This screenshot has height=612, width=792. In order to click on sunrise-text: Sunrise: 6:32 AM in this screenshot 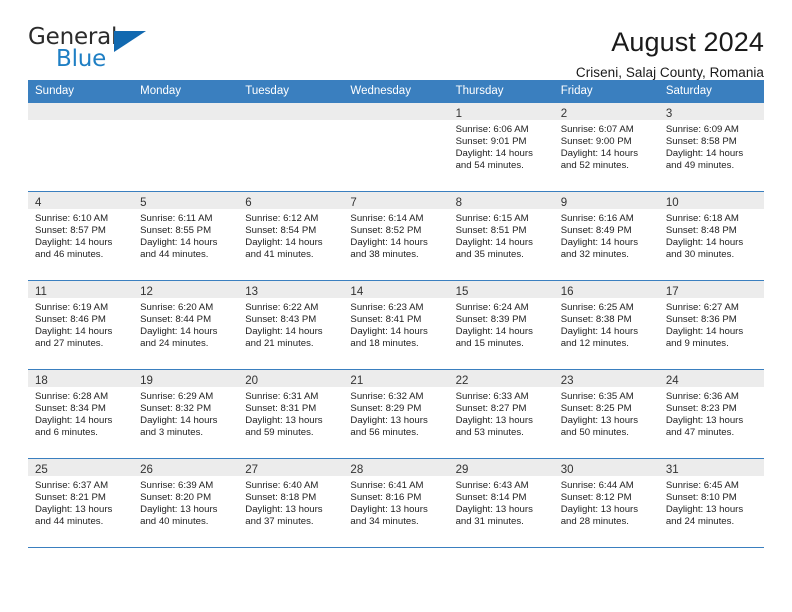, I will do `click(387, 396)`.